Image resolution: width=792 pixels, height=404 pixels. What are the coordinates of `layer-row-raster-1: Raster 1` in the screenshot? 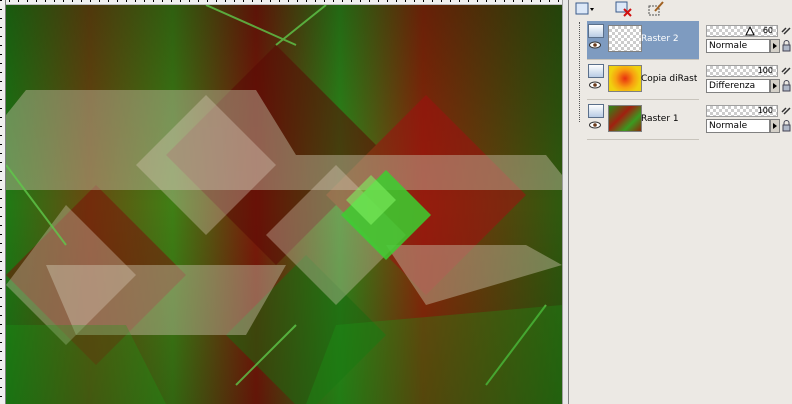 It's located at (643, 120).